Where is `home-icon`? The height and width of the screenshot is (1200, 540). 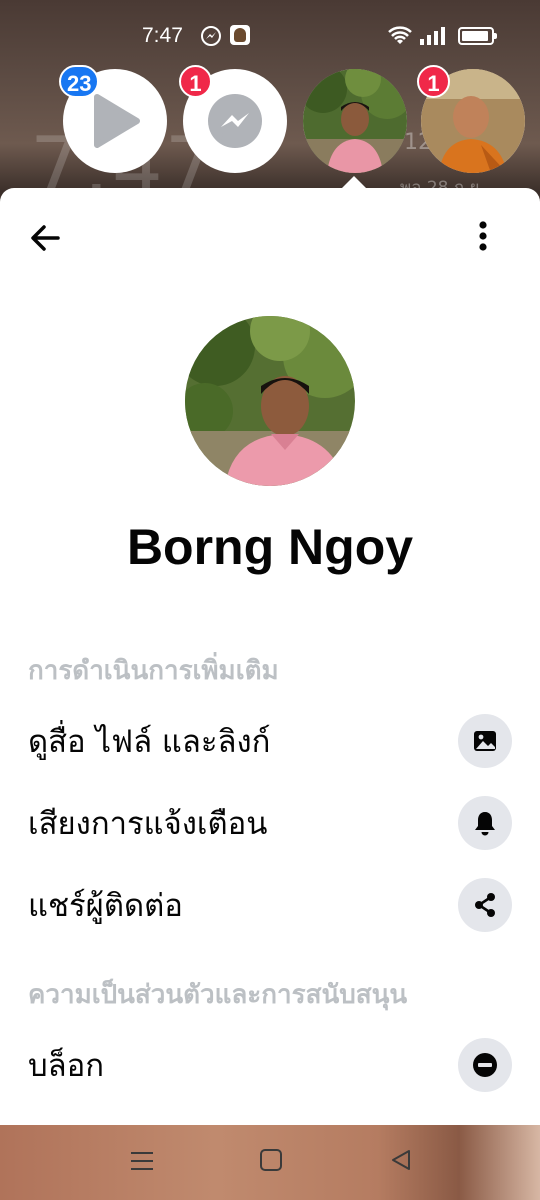 home-icon is located at coordinates (271, 1160).